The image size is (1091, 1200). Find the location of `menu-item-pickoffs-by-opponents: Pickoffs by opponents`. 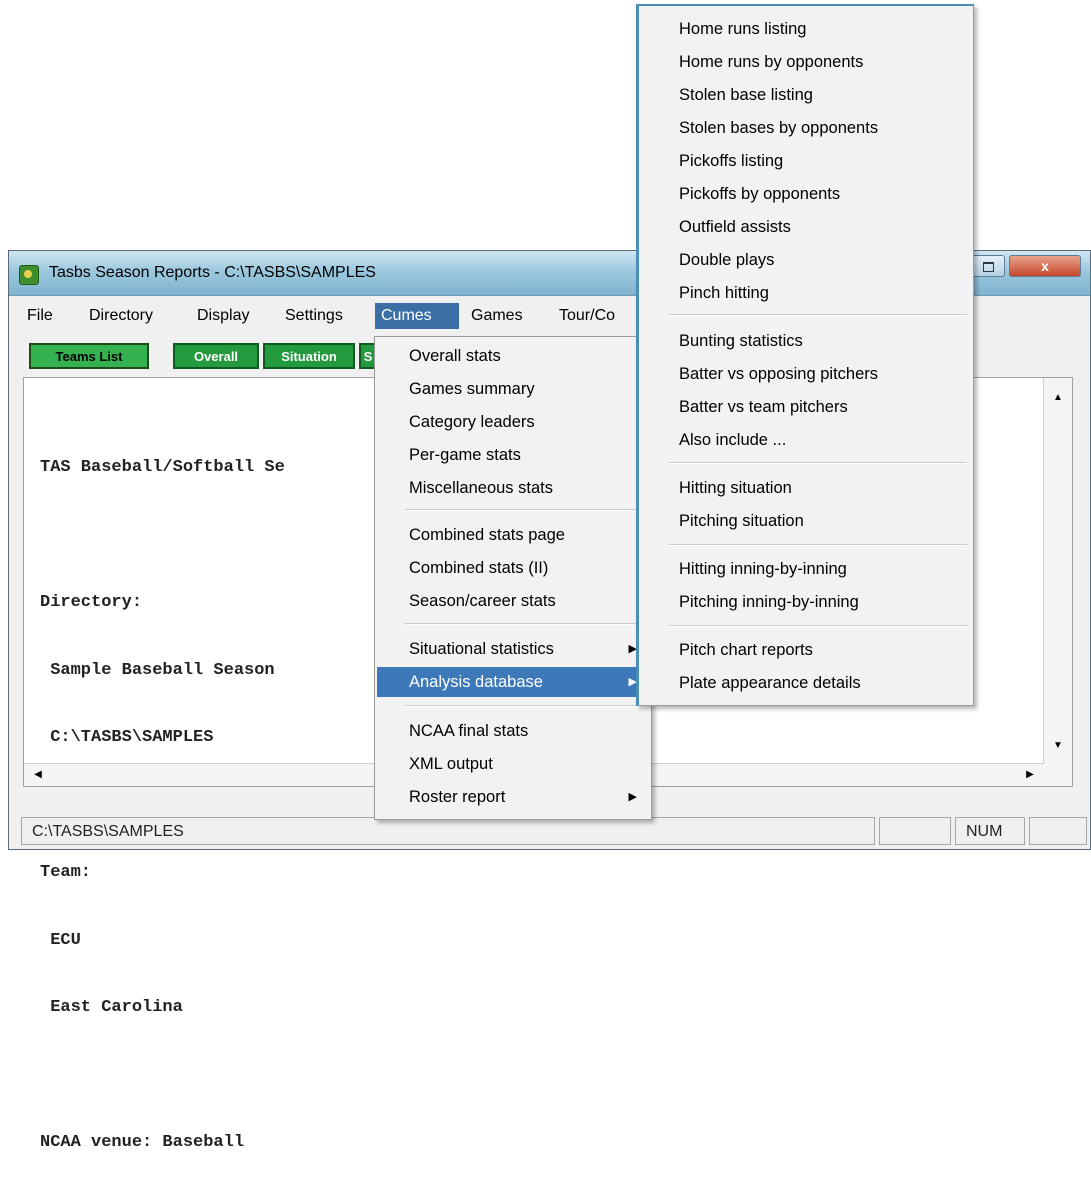

menu-item-pickoffs-by-opponents: Pickoffs by opponents is located at coordinates (806, 194).